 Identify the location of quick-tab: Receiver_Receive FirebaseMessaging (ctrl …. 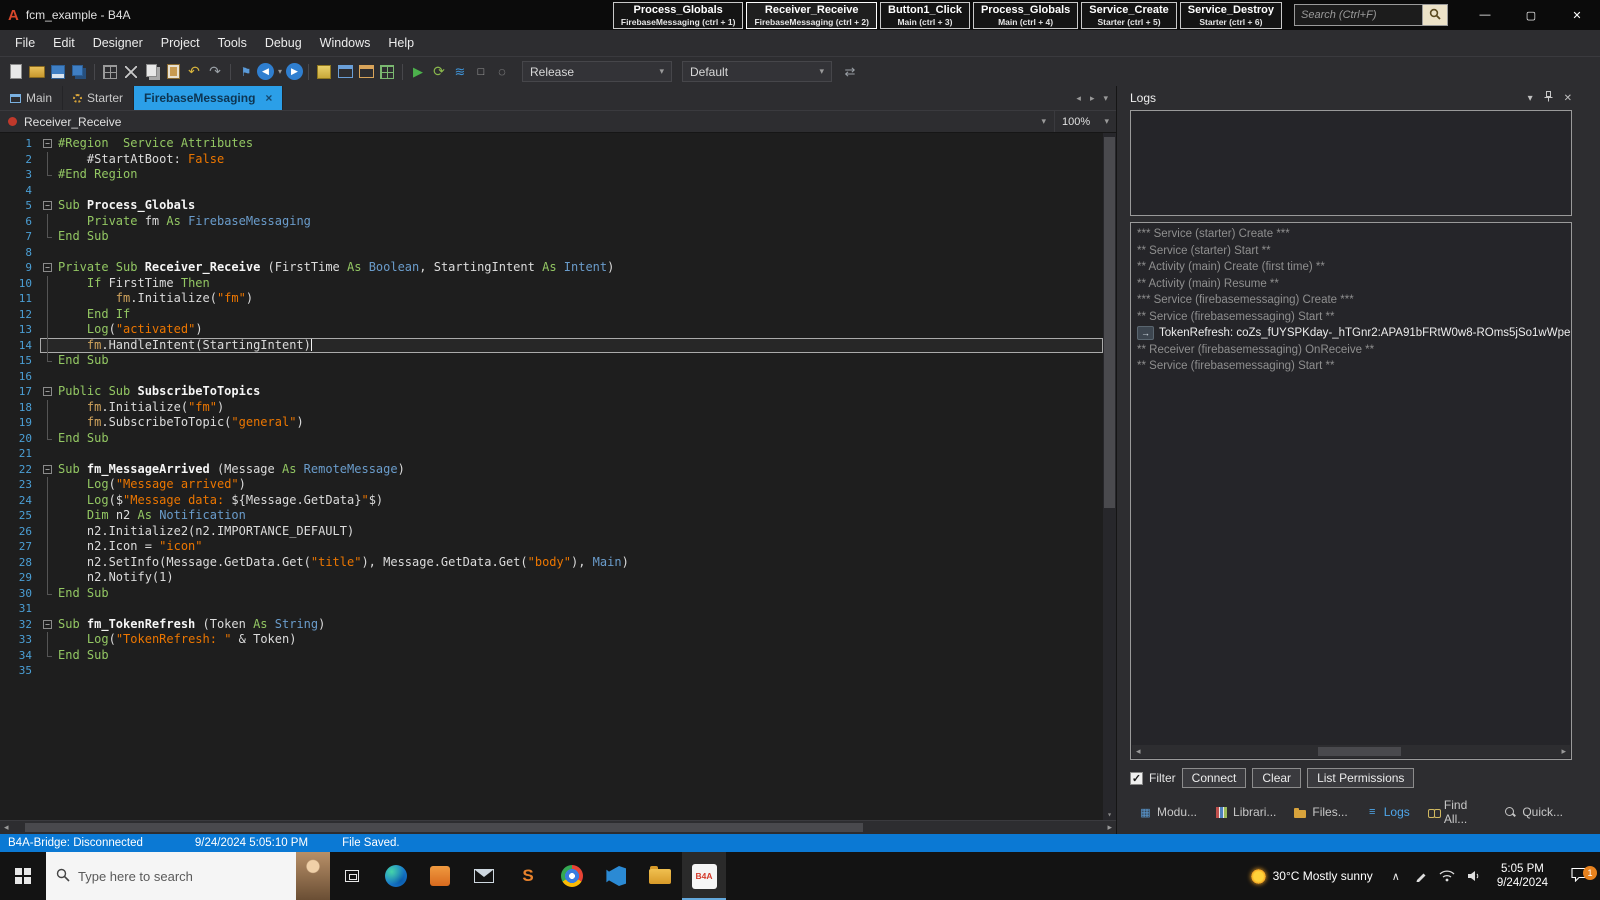
(811, 15).